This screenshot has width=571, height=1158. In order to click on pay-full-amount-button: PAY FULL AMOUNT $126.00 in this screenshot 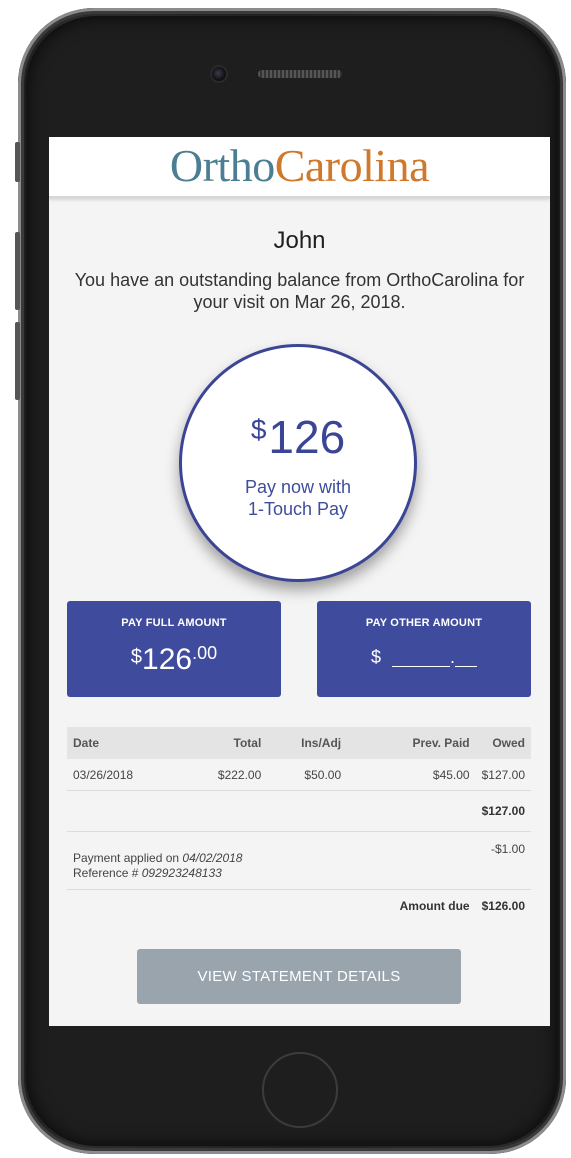, I will do `click(174, 649)`.